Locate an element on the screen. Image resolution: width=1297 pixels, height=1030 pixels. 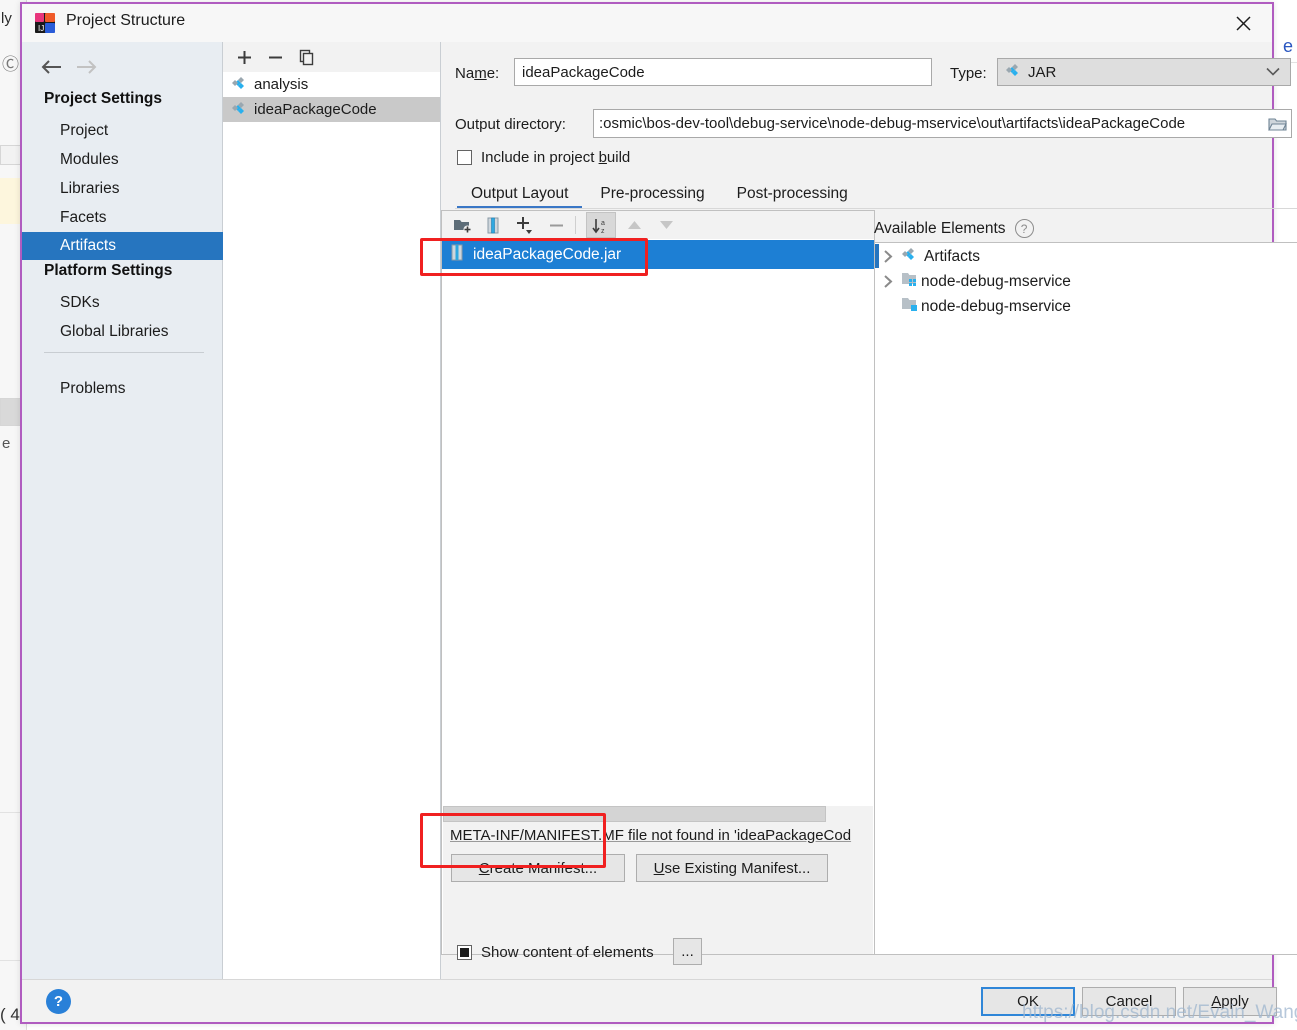
apply-label: Apply is located at coordinates (1230, 1001).